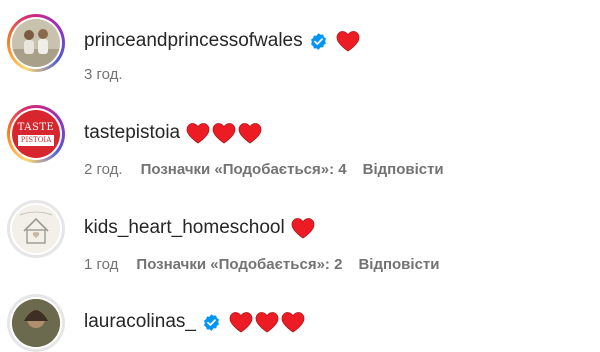 Image resolution: width=600 pixels, height=352 pixels. I want to click on avatar-frame: TASTE PISTOIA, so click(36, 134).